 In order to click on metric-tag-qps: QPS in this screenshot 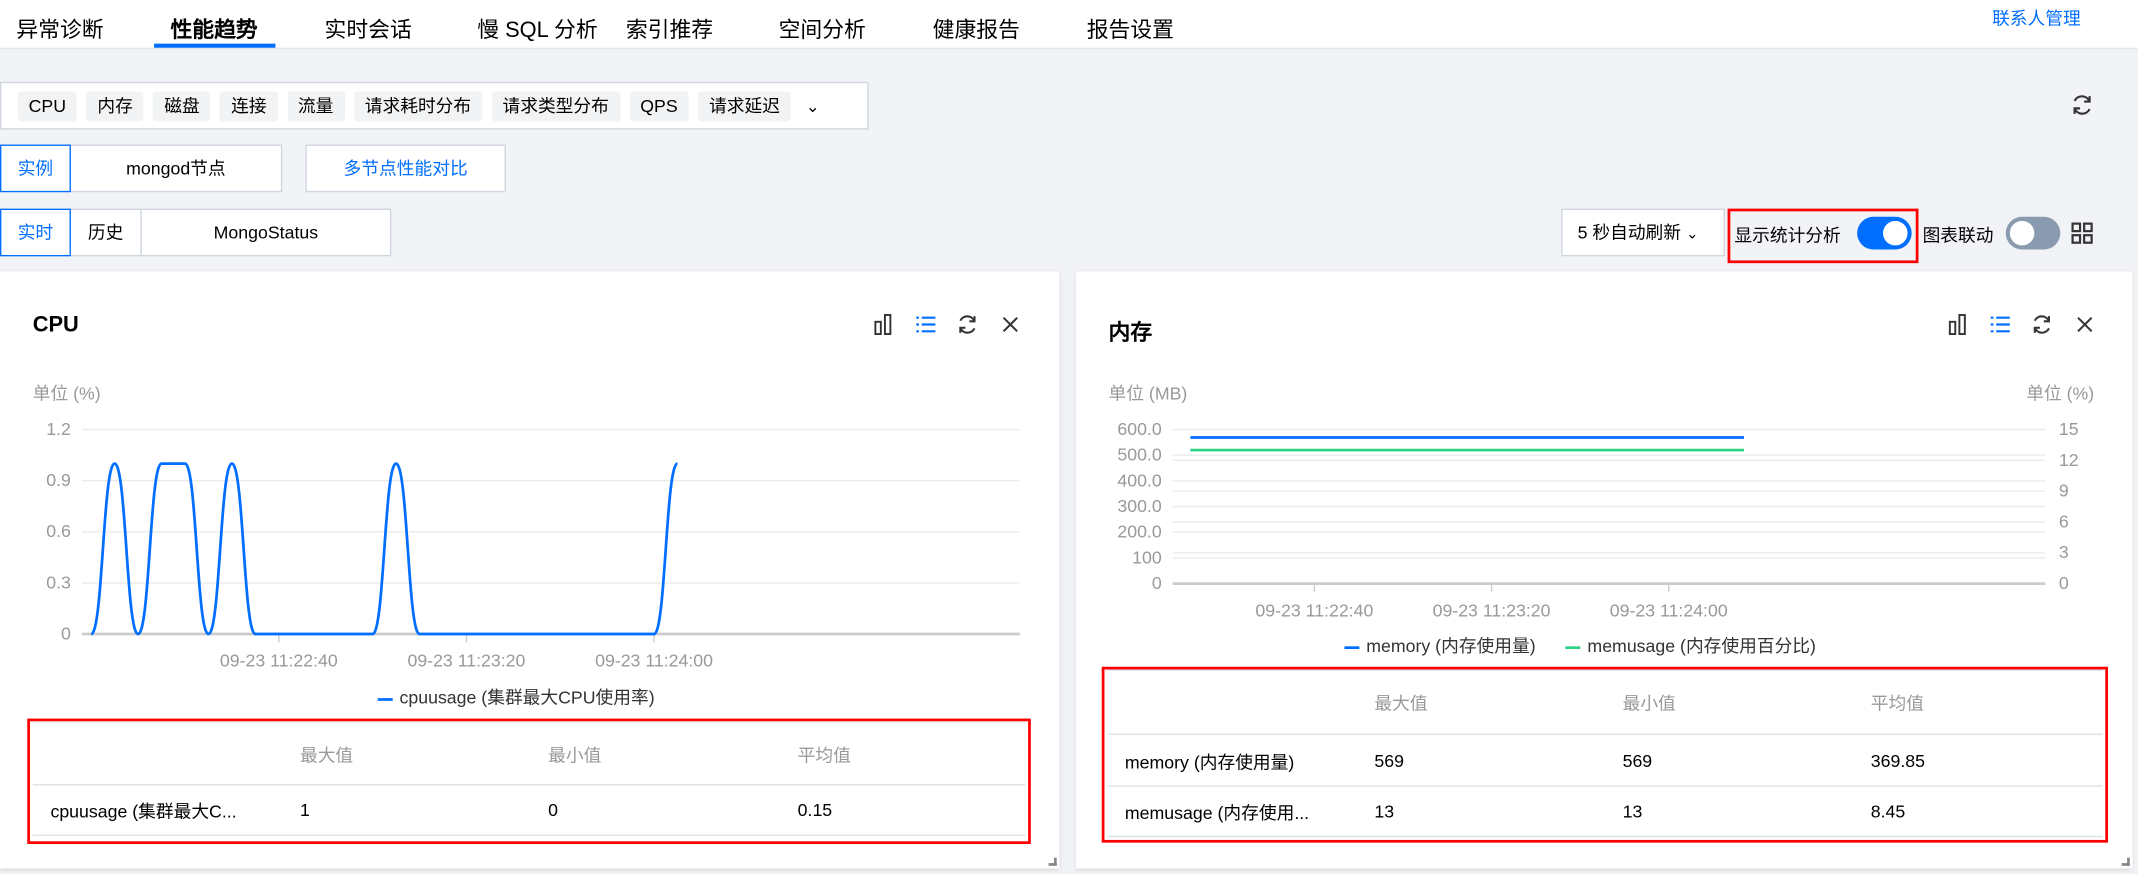, I will do `click(659, 105)`.